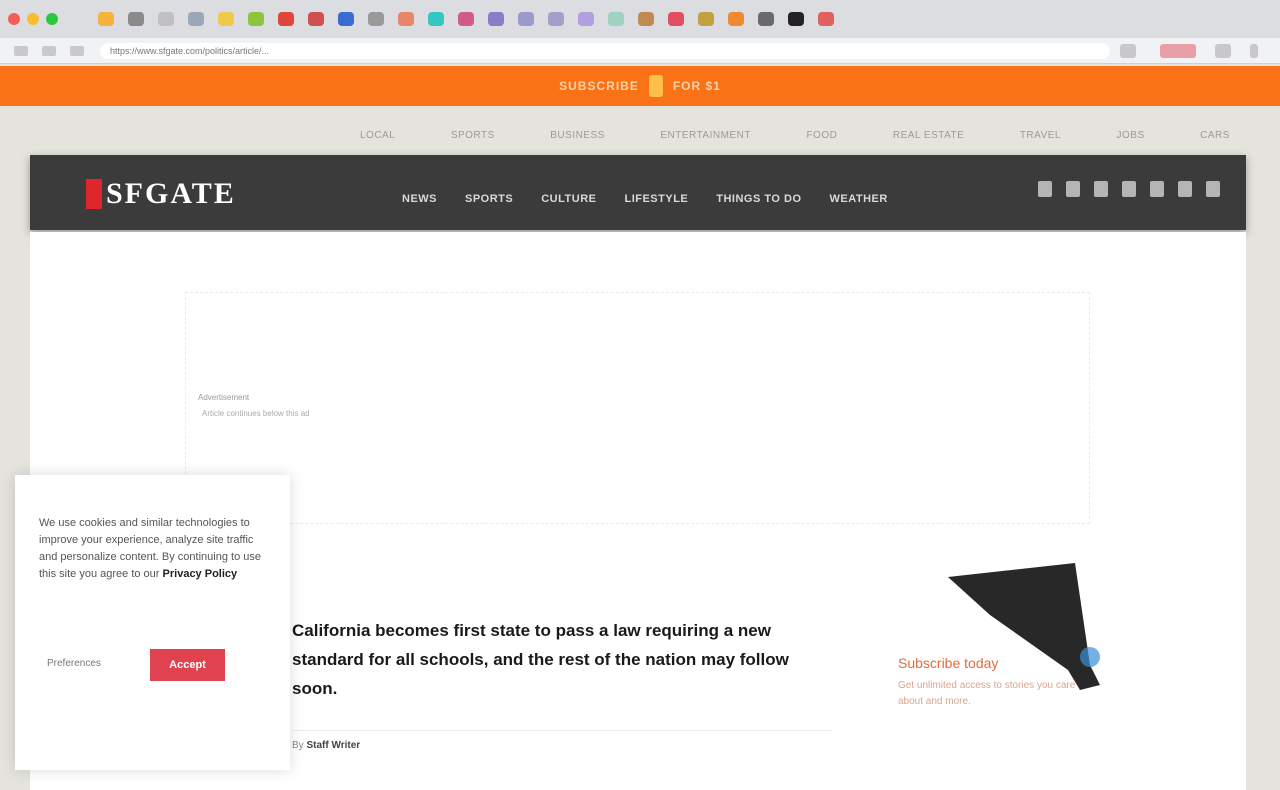  I want to click on social-icons, so click(1129, 189).